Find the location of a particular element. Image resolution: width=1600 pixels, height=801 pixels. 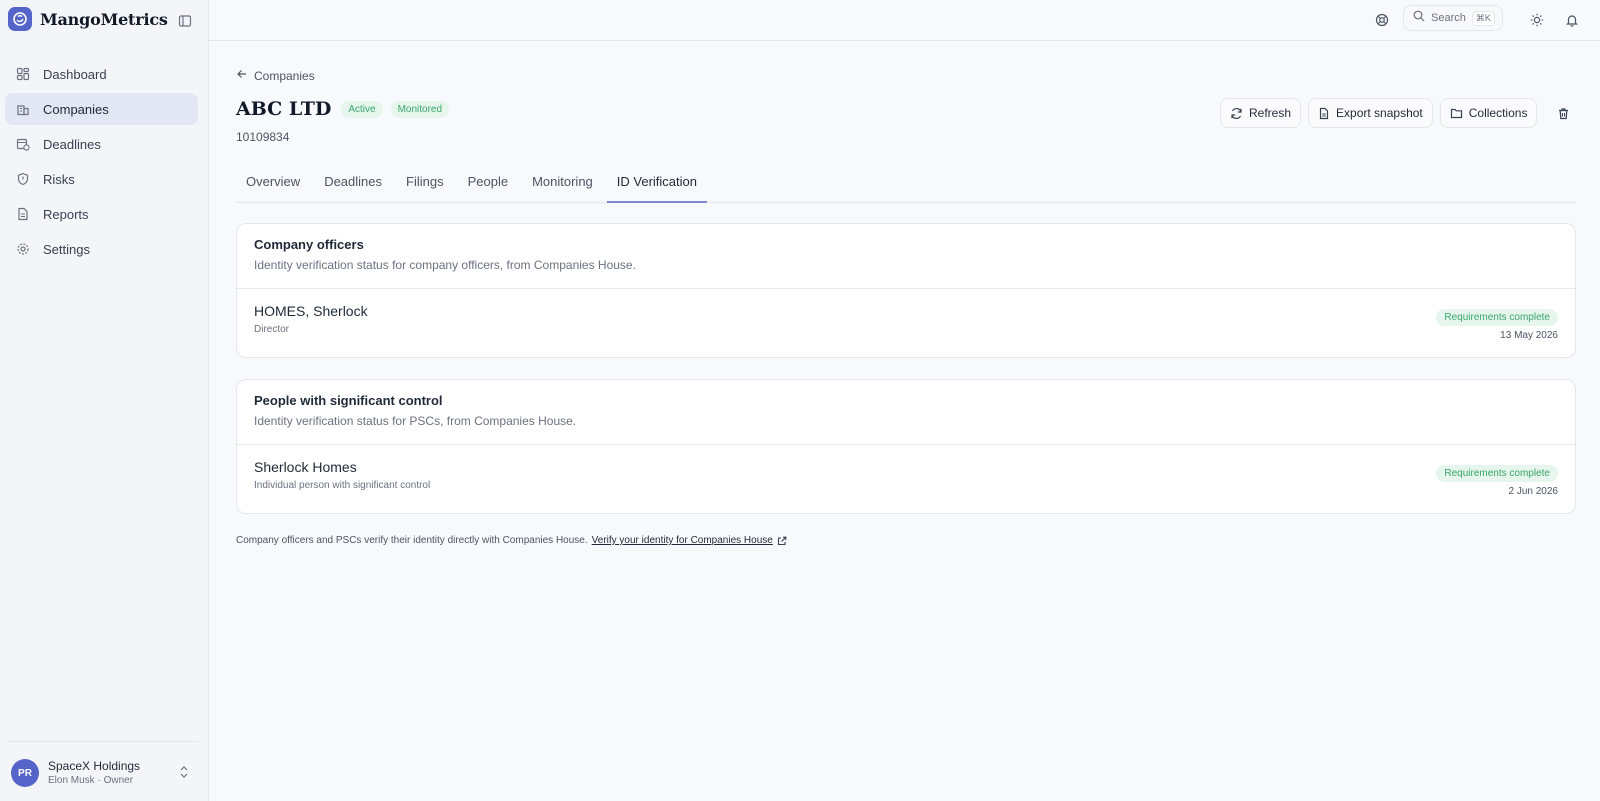

account-switcher: PR SpaceX Holdings Elon Musk · Owner is located at coordinates (104, 773).